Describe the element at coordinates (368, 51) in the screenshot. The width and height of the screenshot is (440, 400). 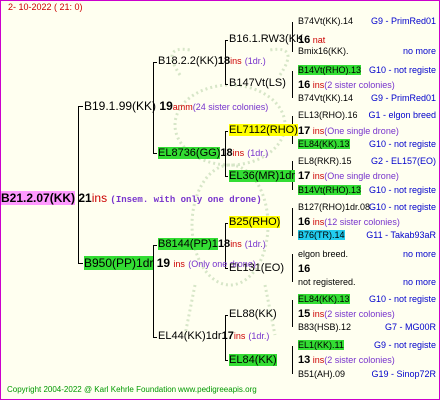
I see `l4-row-2: Bmix16(KK). no more` at that location.